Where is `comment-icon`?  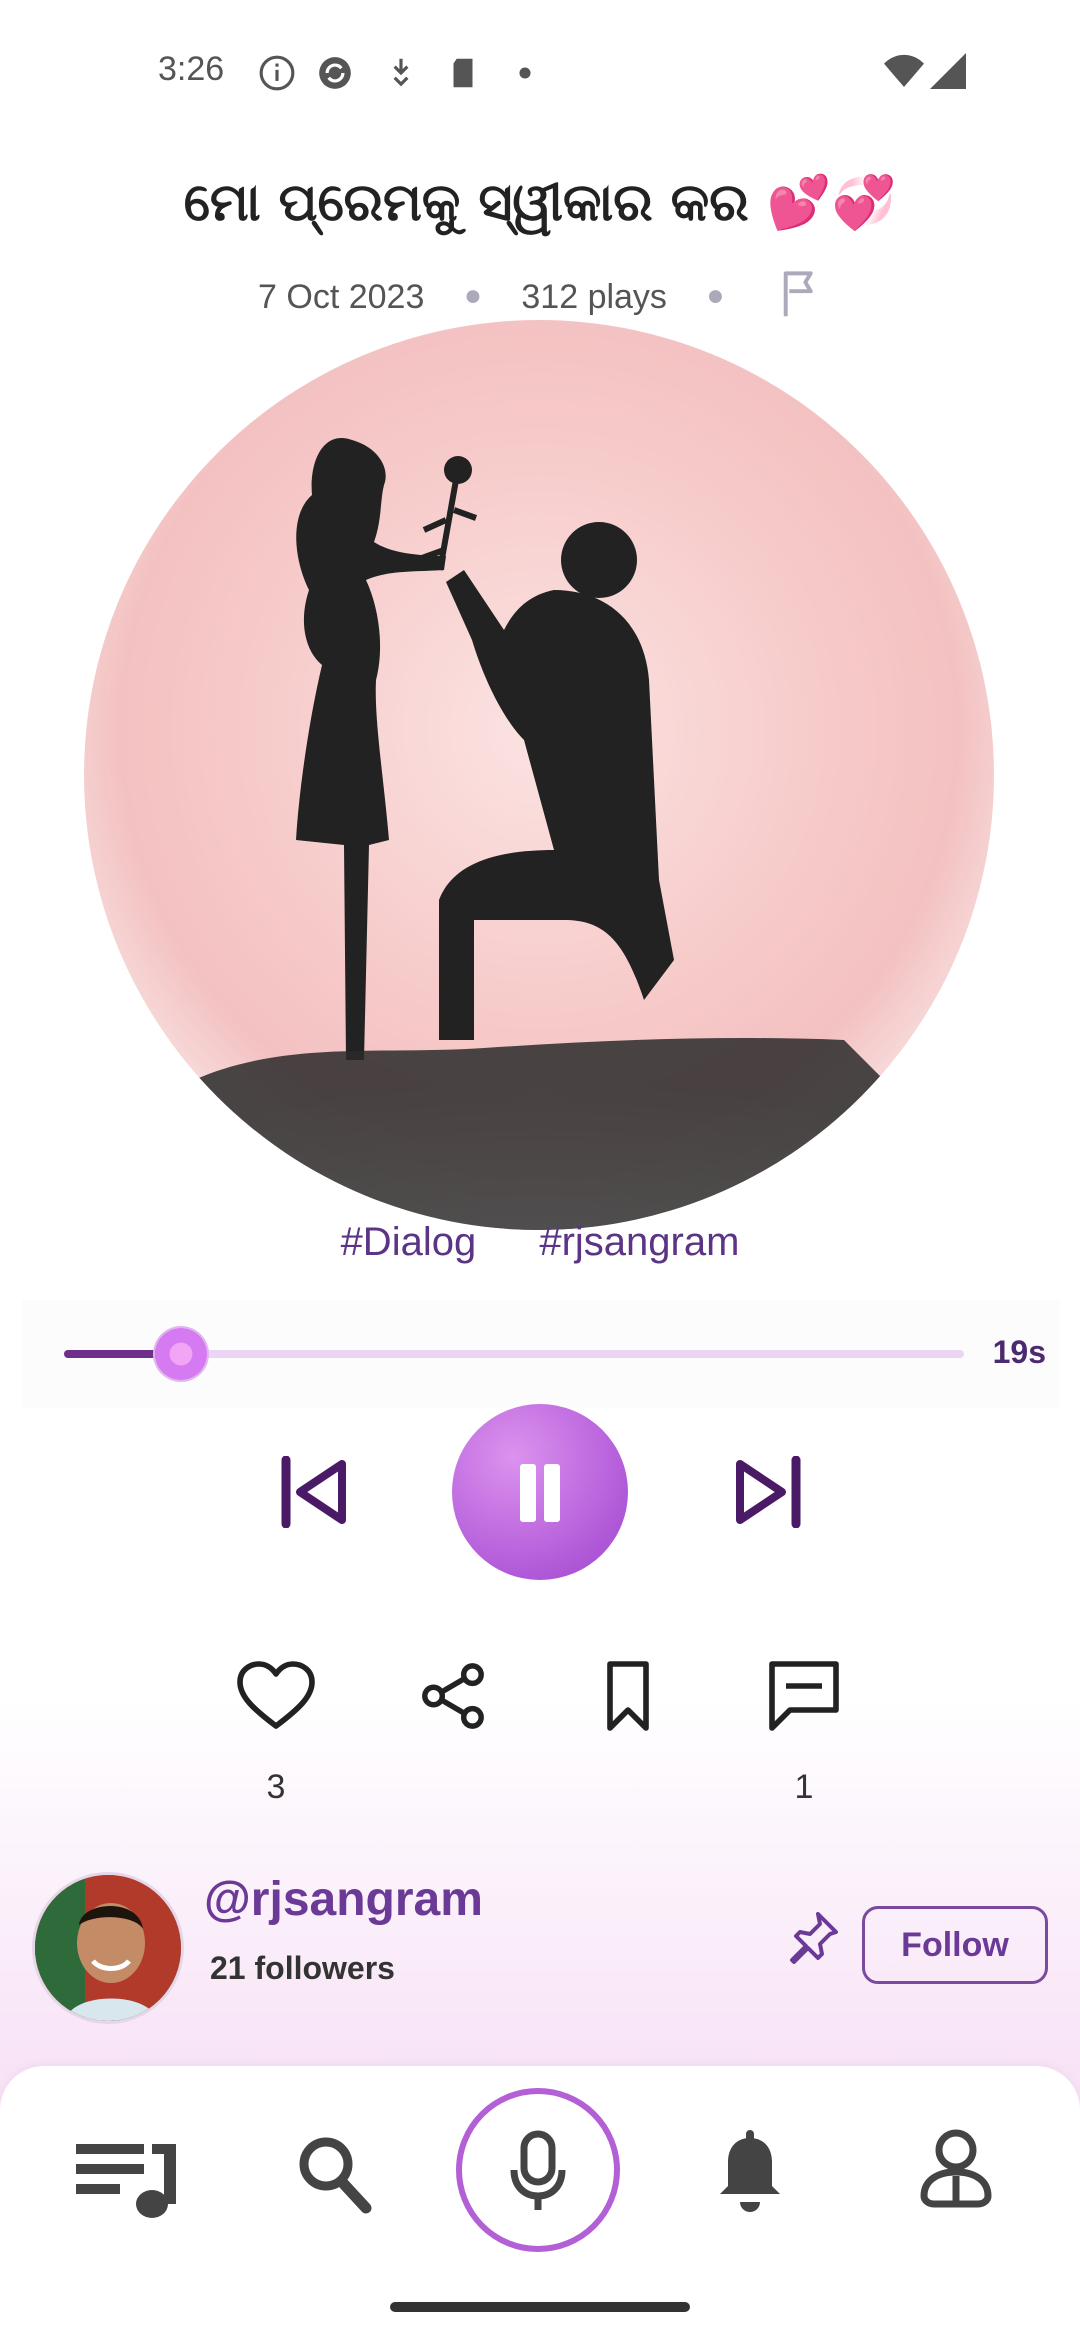 comment-icon is located at coordinates (804, 1696).